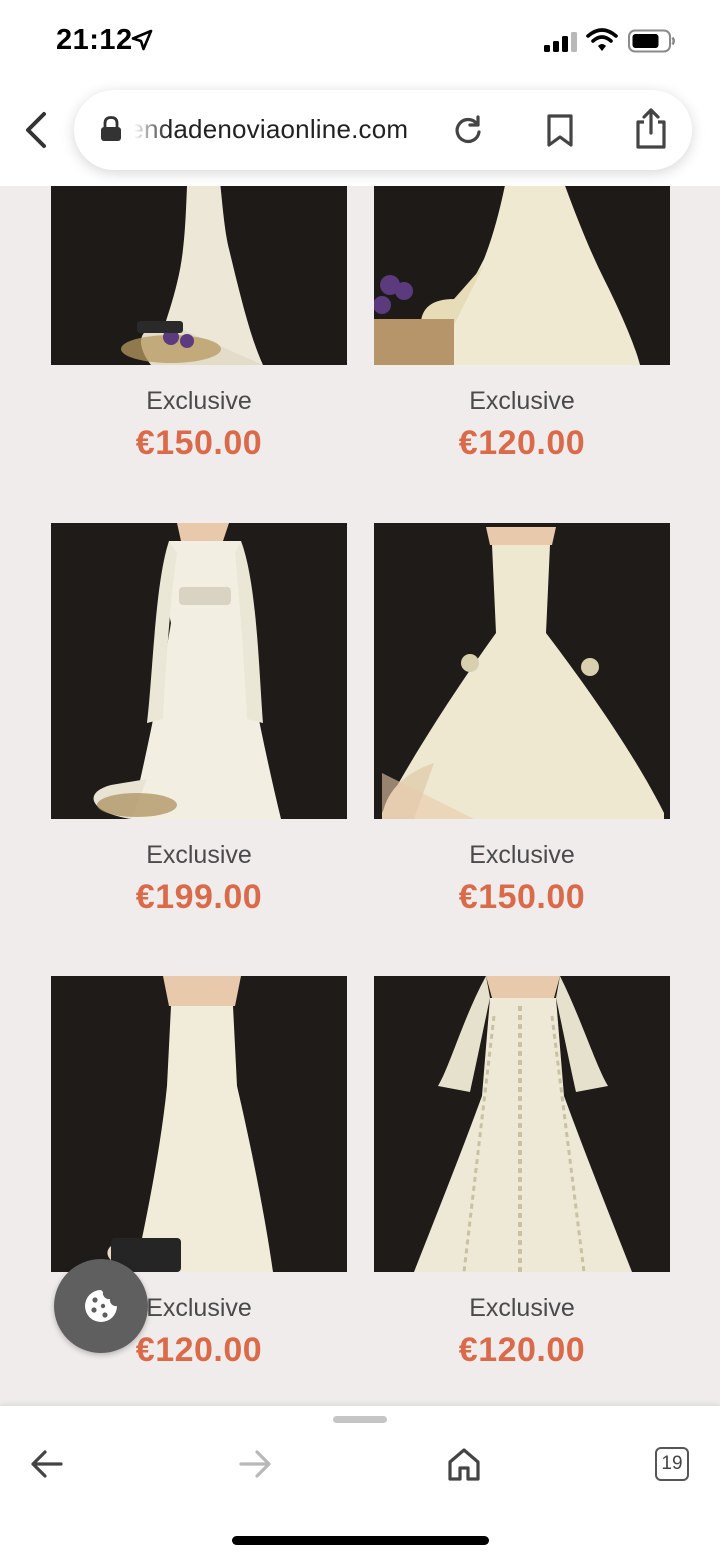 The height and width of the screenshot is (1557, 720). I want to click on product-card: Exclusive €199.00, so click(199, 720).